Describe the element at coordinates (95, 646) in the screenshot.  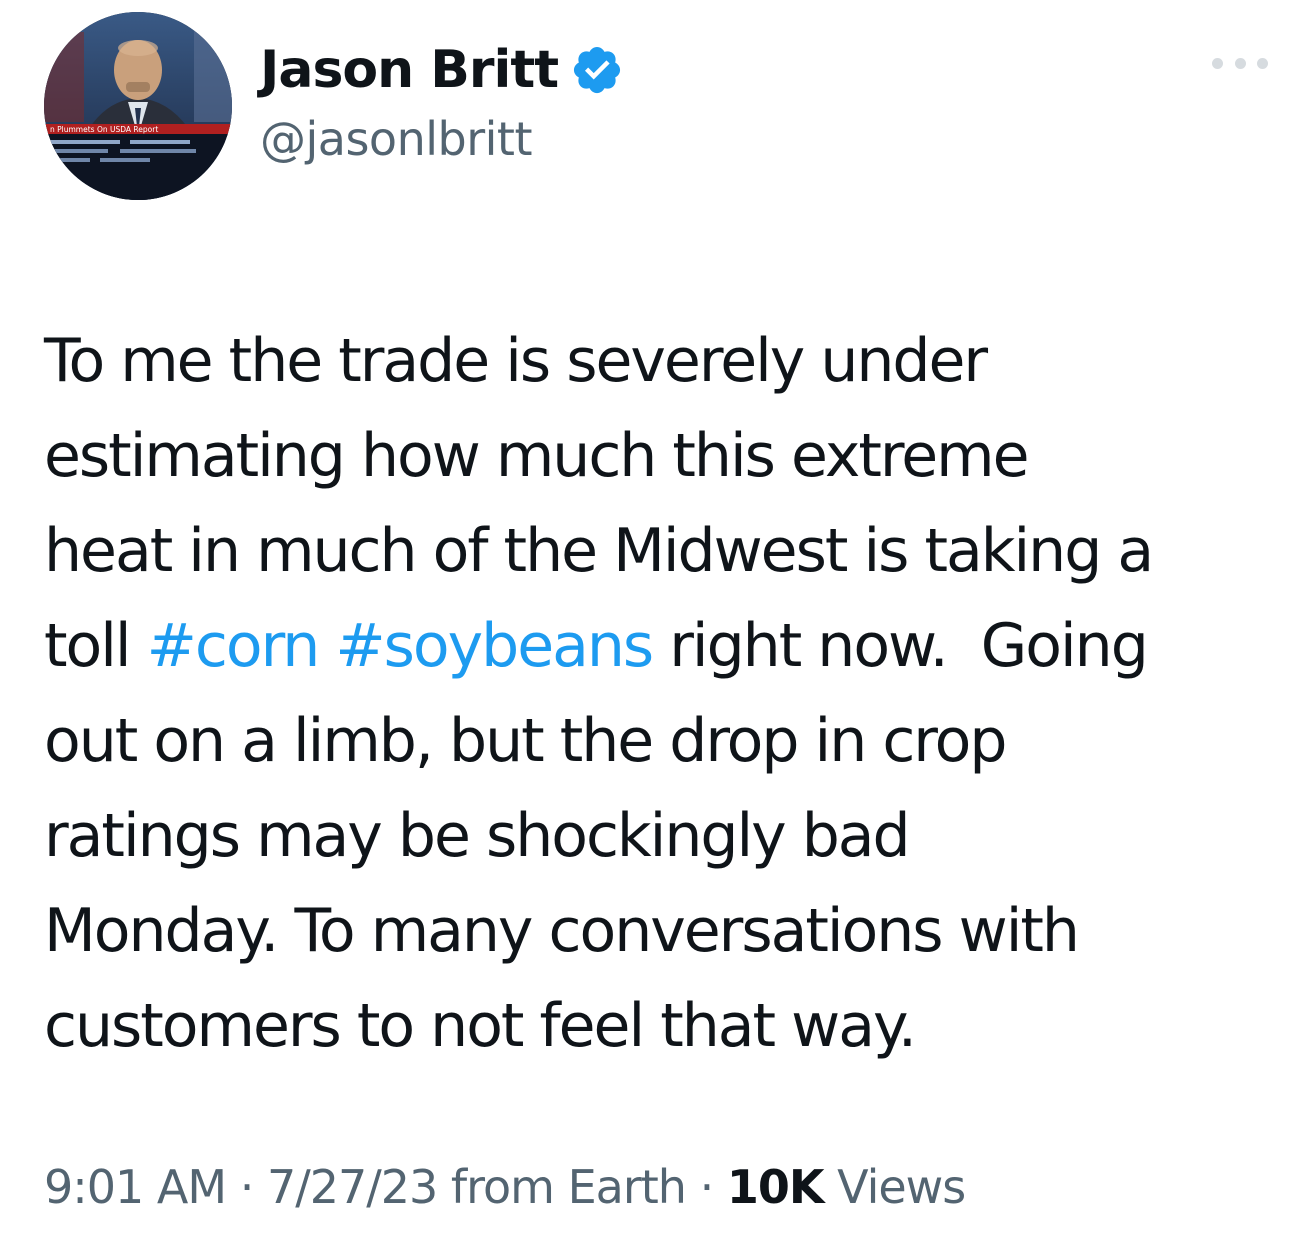
I see `tweet-text-fragment: toll` at that location.